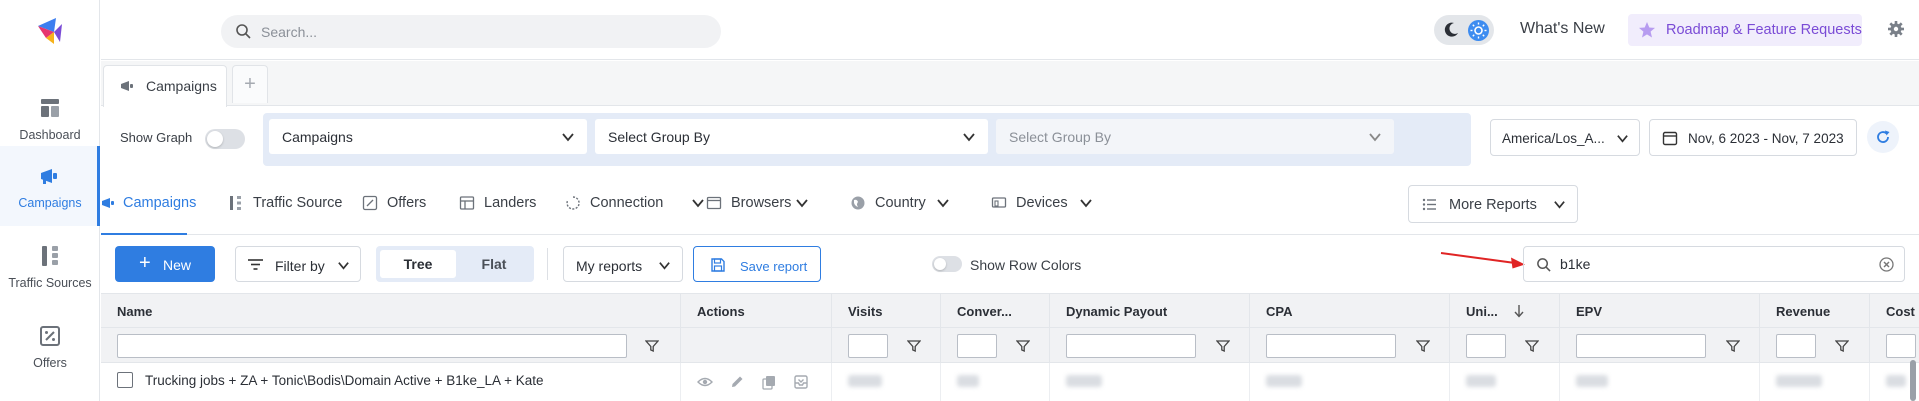 The height and width of the screenshot is (401, 1919). I want to click on visits-filter-input, so click(868, 346).